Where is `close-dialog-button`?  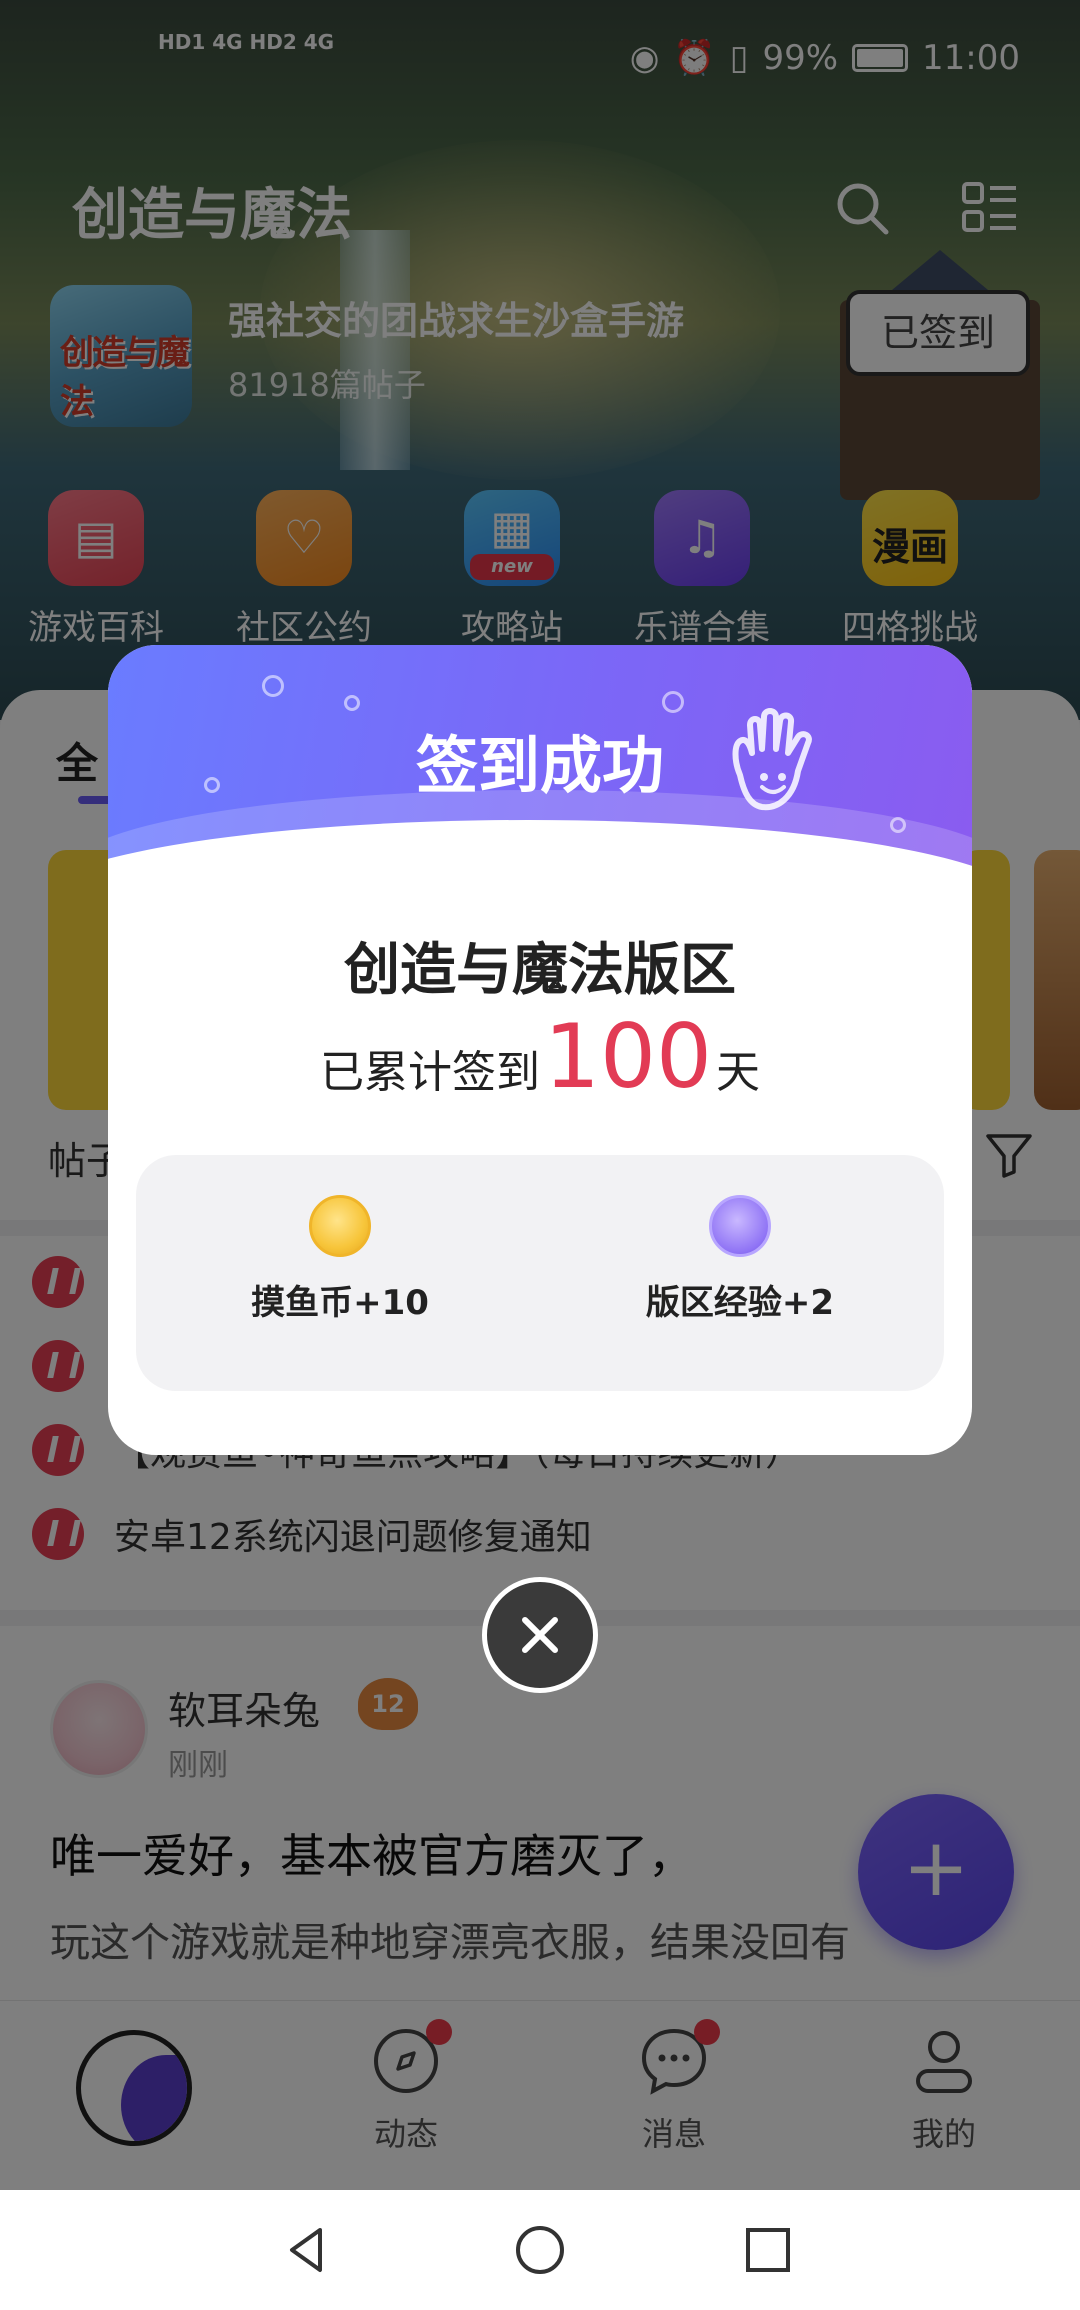 close-dialog-button is located at coordinates (540, 1635).